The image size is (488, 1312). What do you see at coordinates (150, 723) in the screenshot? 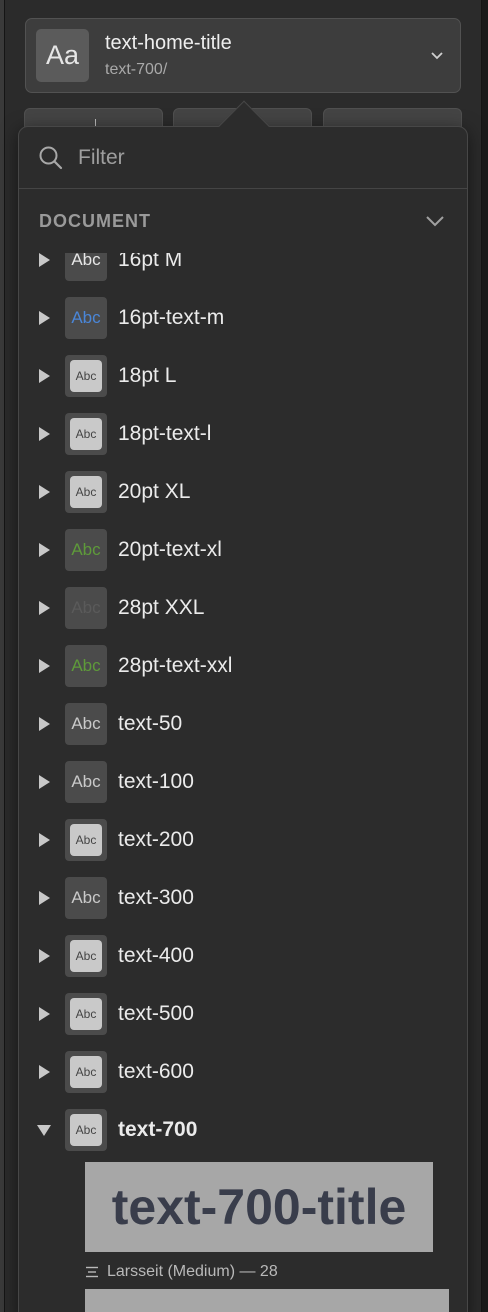
I see `style-row-label: text-50` at bounding box center [150, 723].